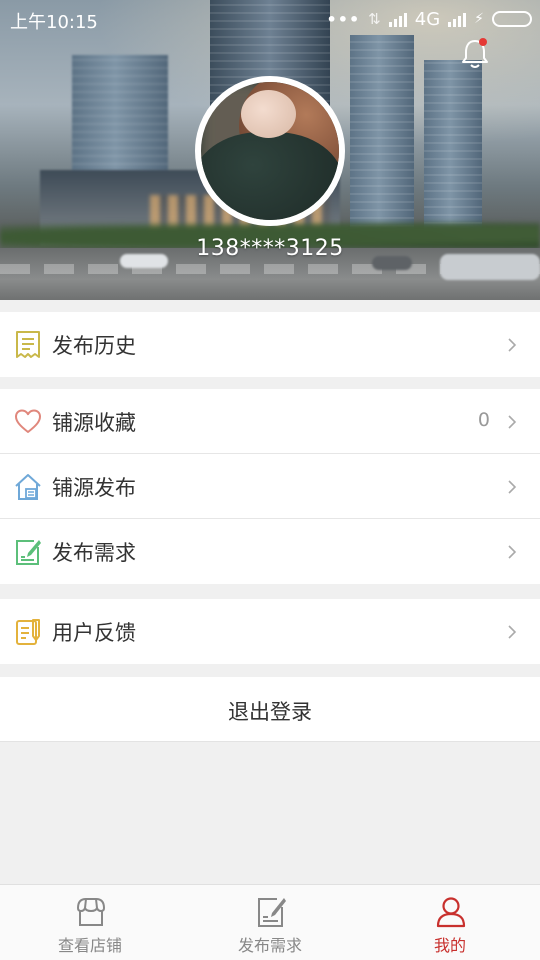  I want to click on menu-item-user-feedback: 用户反馈, so click(270, 631).